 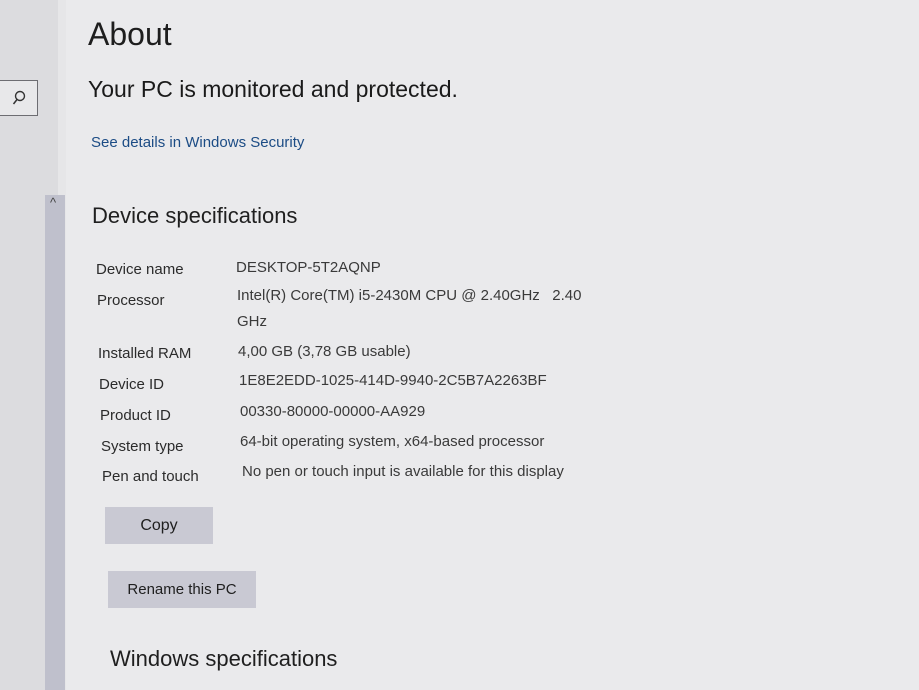 What do you see at coordinates (140, 269) in the screenshot?
I see `spec-label-device-name: Device name` at bounding box center [140, 269].